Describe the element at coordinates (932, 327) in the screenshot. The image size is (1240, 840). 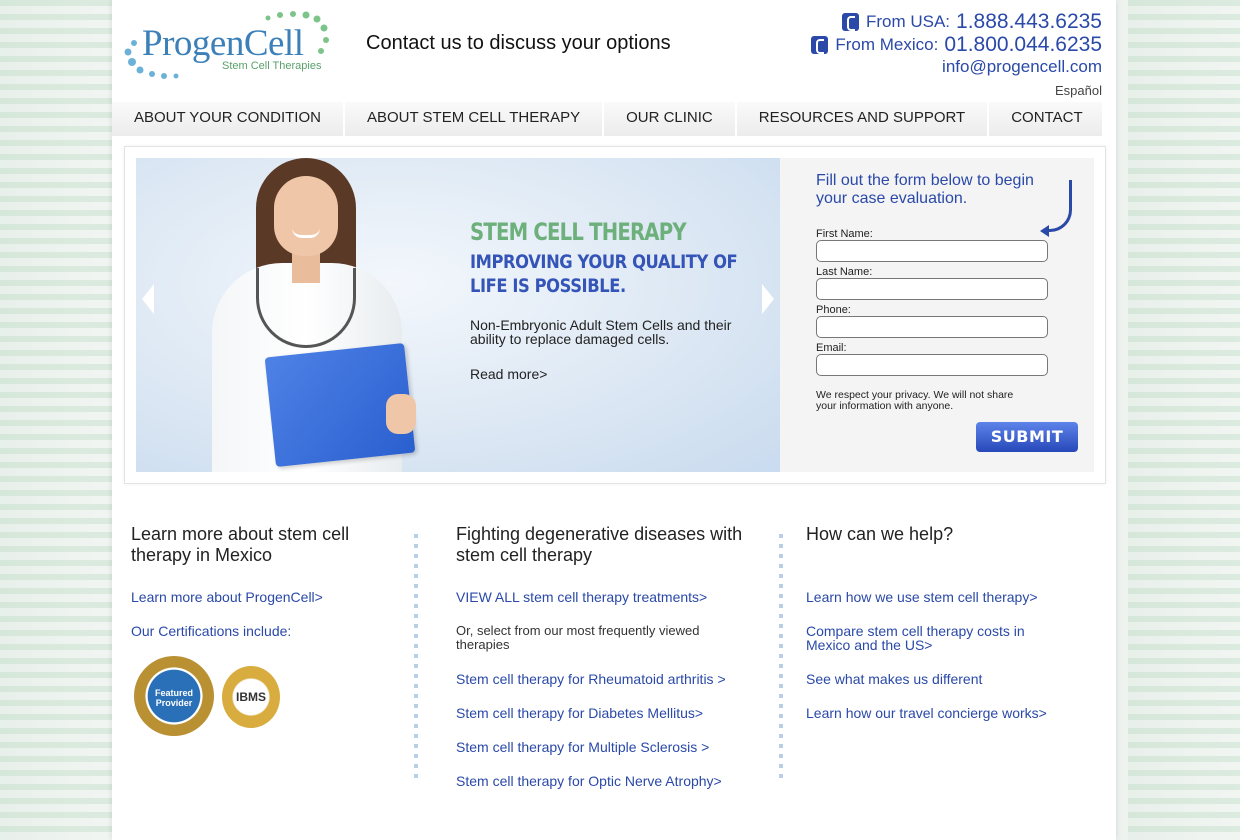
I see `phone-field` at that location.